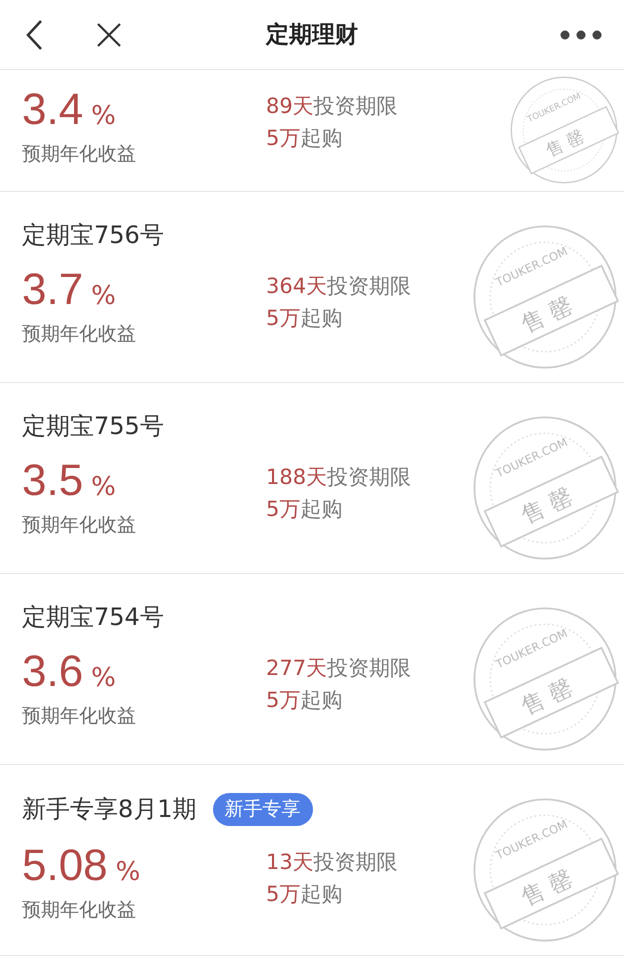 The width and height of the screenshot is (624, 958). Describe the element at coordinates (34, 34) in the screenshot. I see `back-icon` at that location.